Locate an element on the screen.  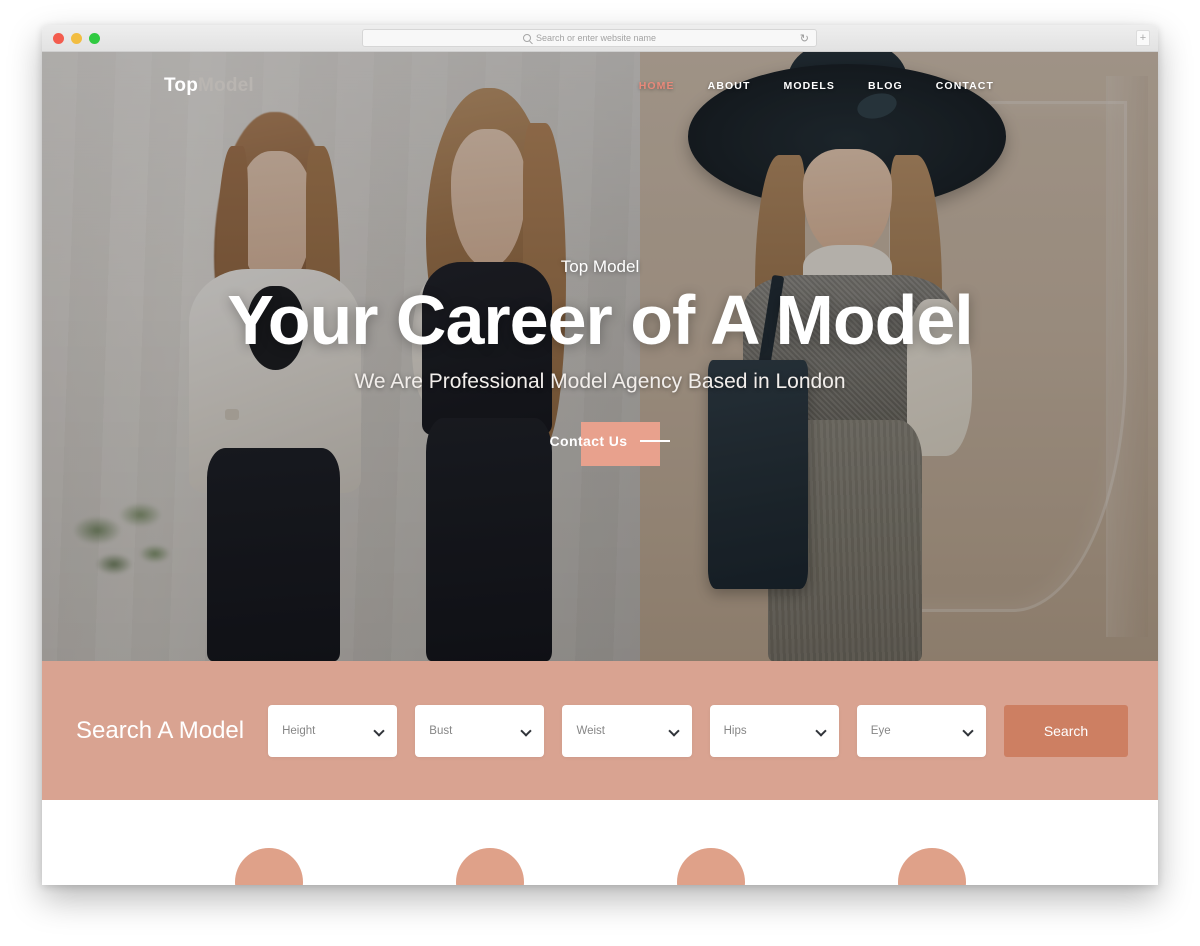
address-bar: Search or enter website name ↻ is located at coordinates (589, 38).